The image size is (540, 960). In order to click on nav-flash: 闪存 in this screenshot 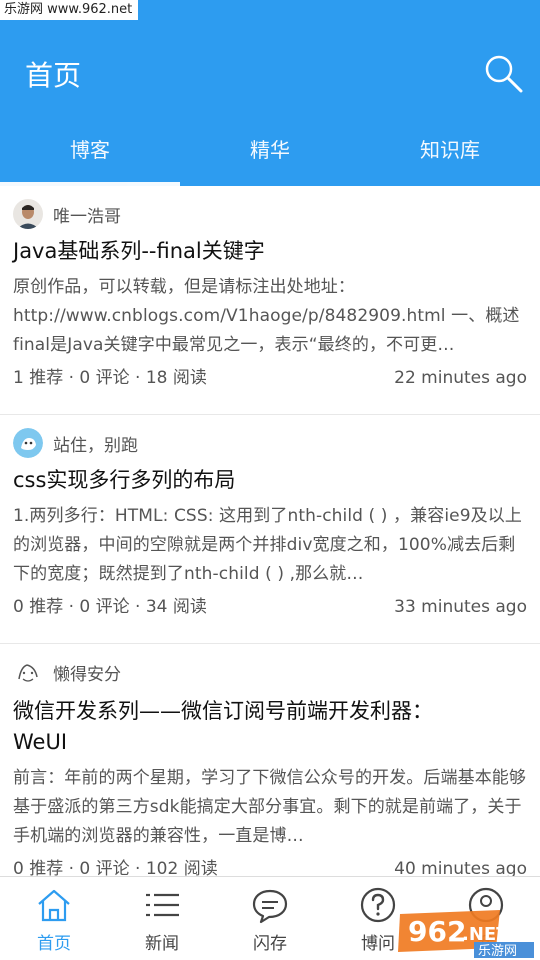, I will do `click(270, 918)`.